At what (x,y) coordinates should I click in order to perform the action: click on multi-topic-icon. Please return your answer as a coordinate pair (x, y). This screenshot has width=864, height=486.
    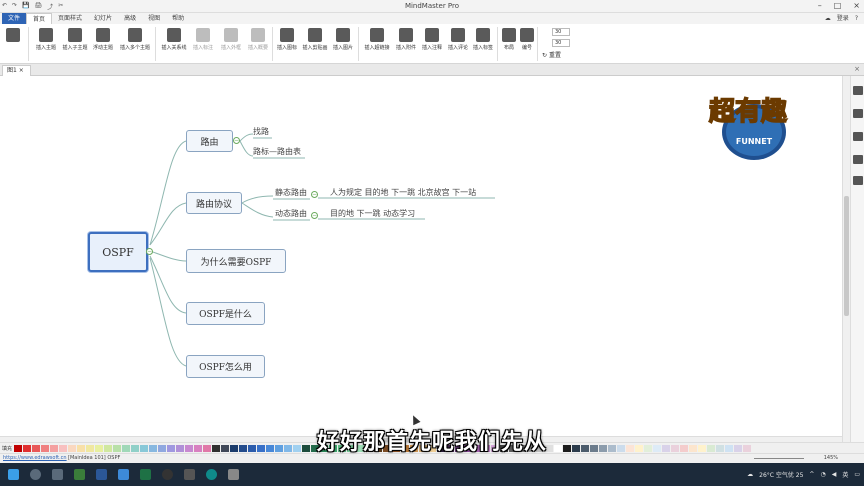
    Looking at the image, I should click on (135, 35).